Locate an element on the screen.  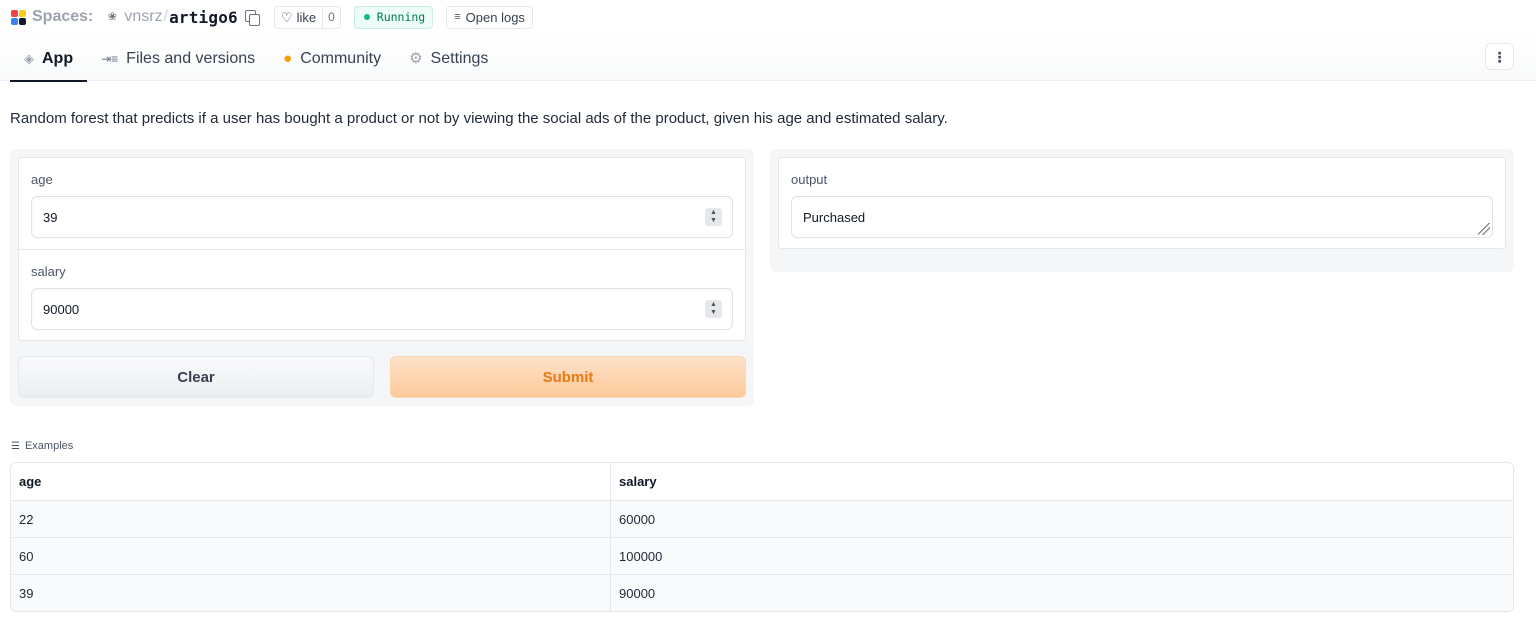
repo-name: artigo6 is located at coordinates (203, 17).